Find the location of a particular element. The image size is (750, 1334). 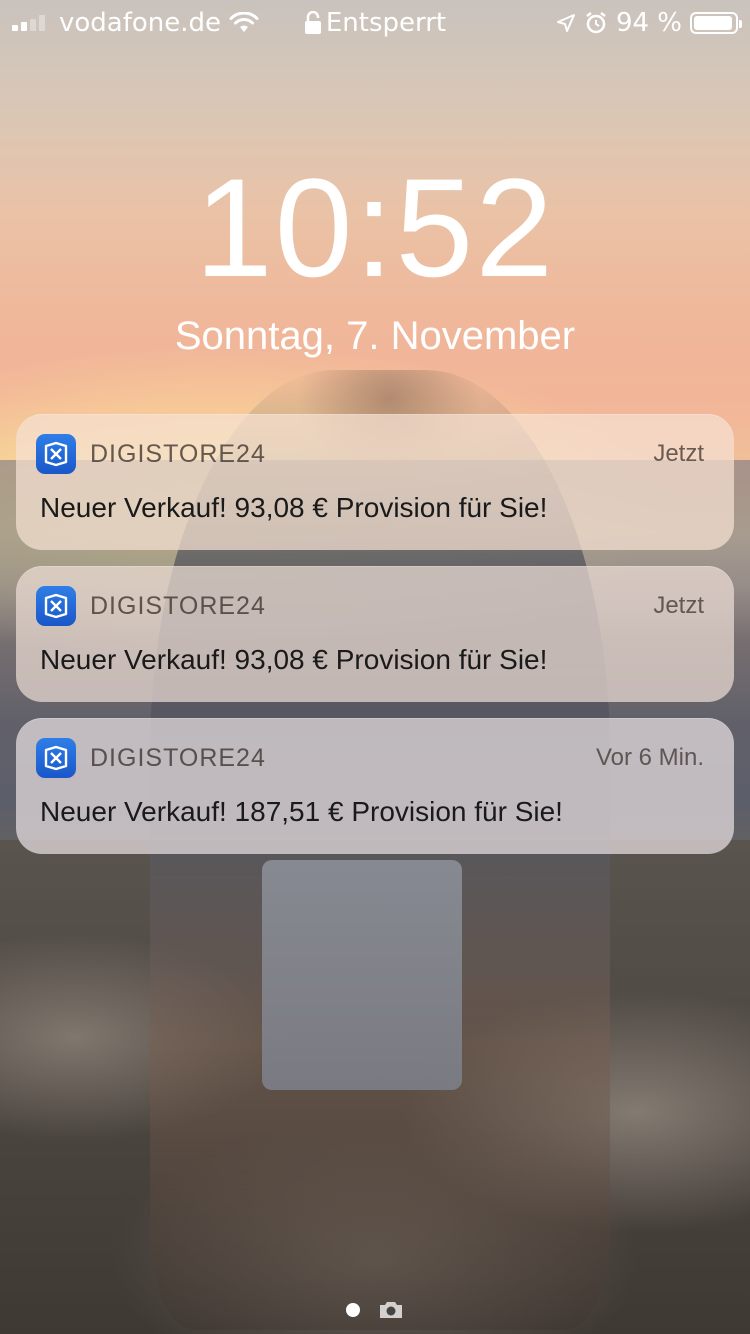

camera-icon is located at coordinates (391, 1310).